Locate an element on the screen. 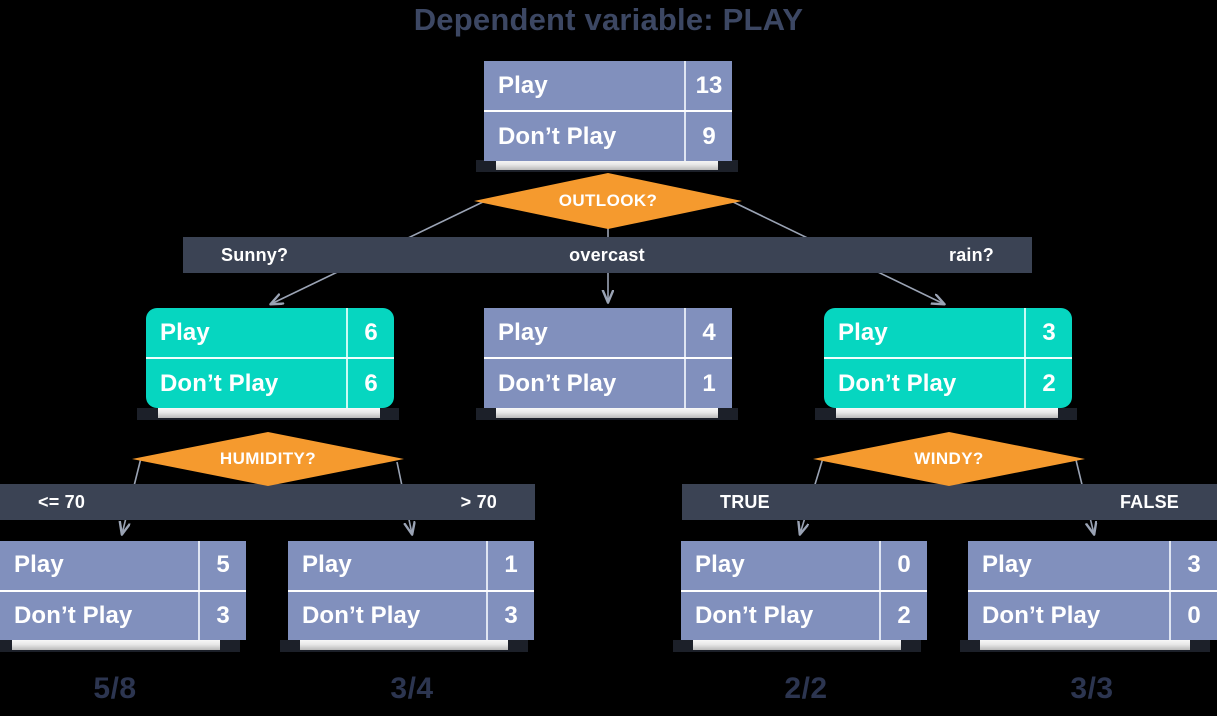 Image resolution: width=1217 pixels, height=716 pixels. node-overcast: Play 4 Don’t Play 1 is located at coordinates (608, 358).